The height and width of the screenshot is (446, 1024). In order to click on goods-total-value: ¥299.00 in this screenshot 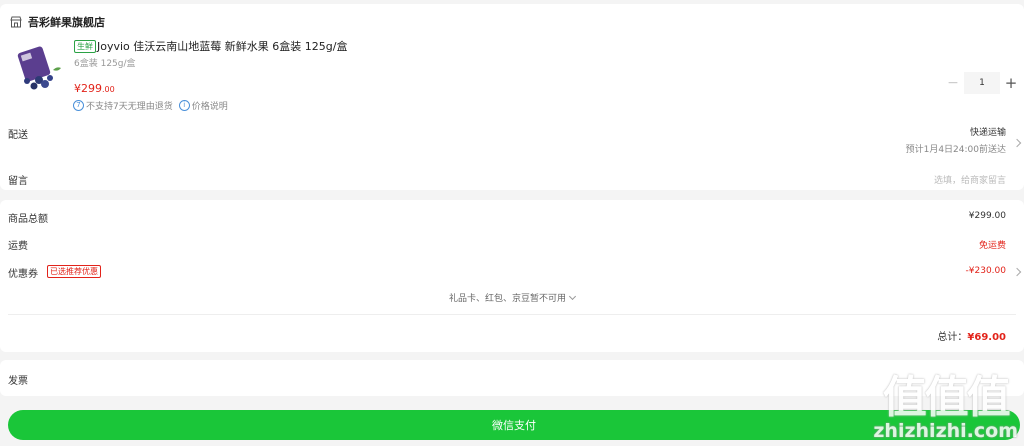, I will do `click(987, 216)`.